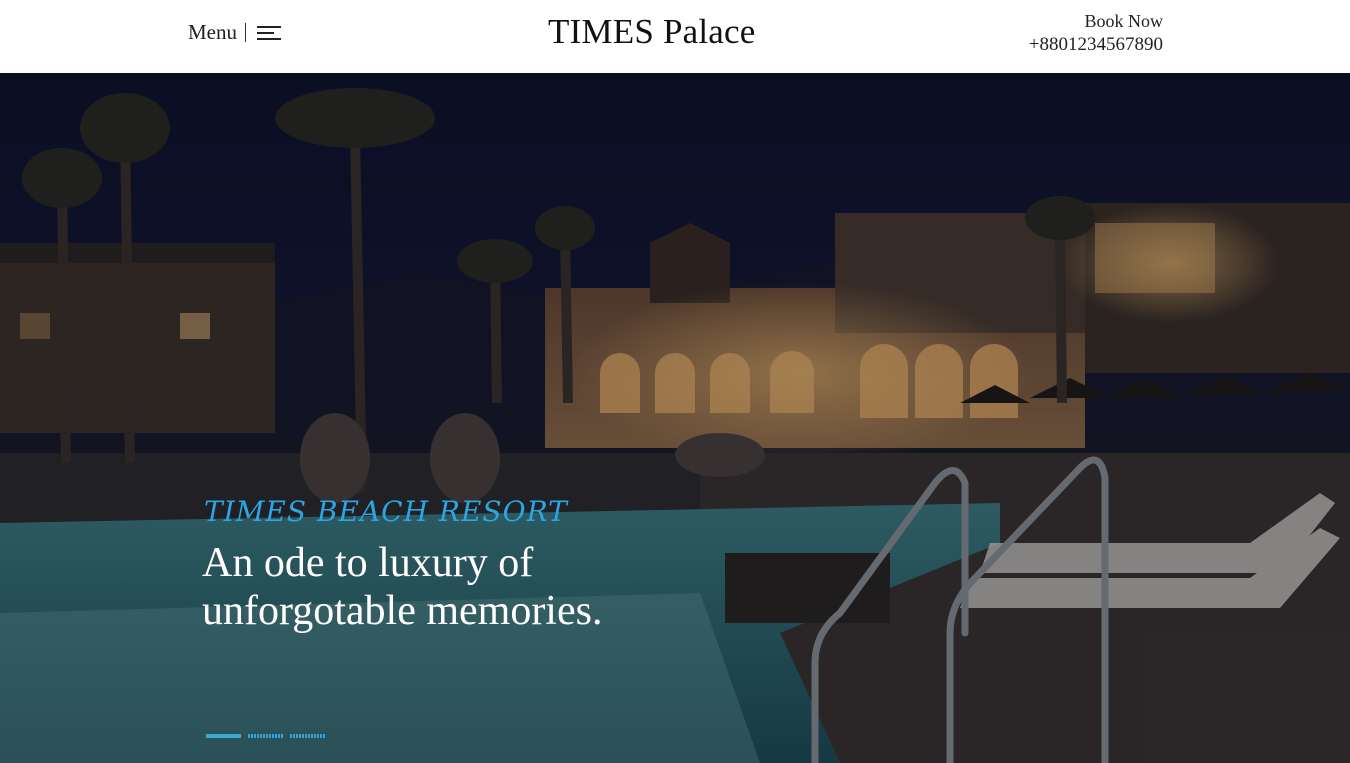 The width and height of the screenshot is (1350, 763). Describe the element at coordinates (1096, 44) in the screenshot. I see `phone-number-link: +8801234567890` at that location.